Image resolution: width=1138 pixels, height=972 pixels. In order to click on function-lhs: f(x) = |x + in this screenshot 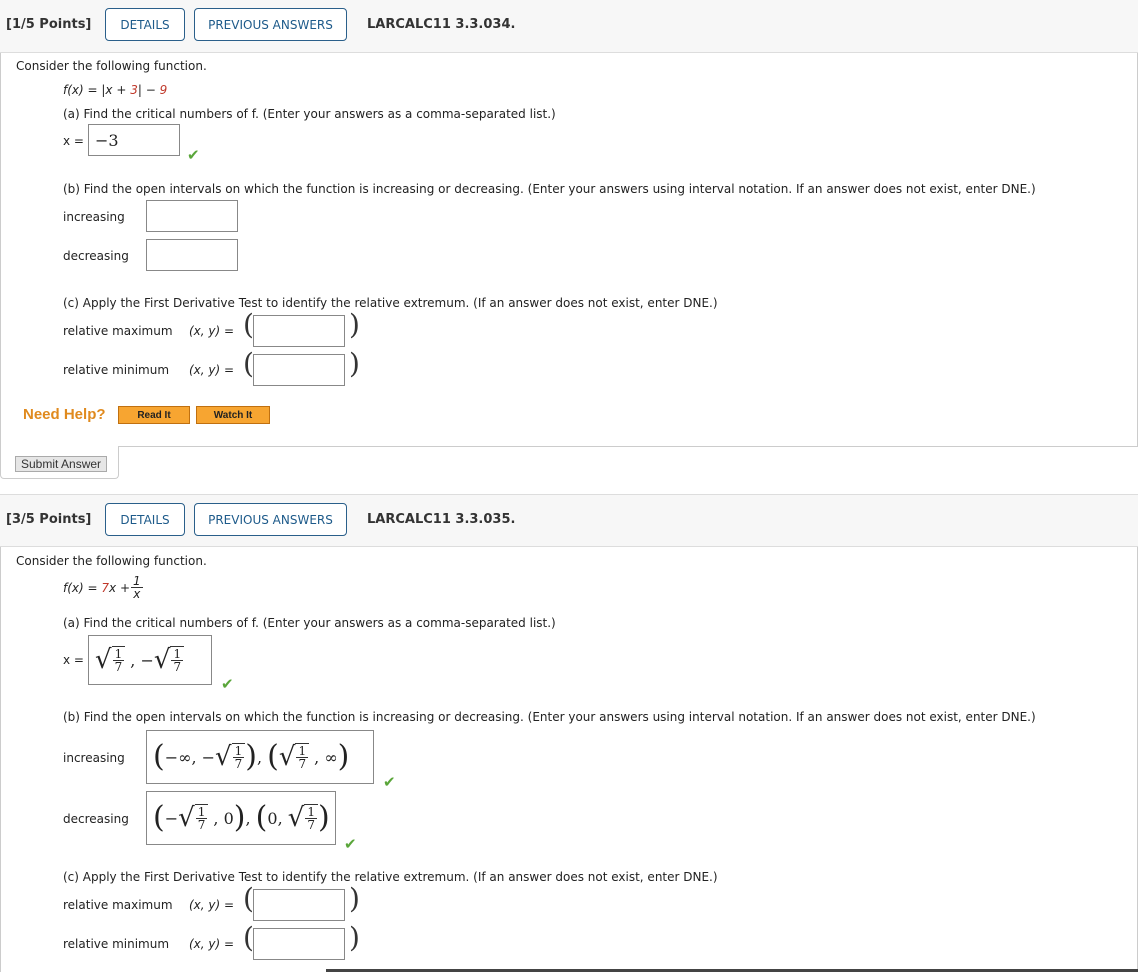, I will do `click(97, 90)`.